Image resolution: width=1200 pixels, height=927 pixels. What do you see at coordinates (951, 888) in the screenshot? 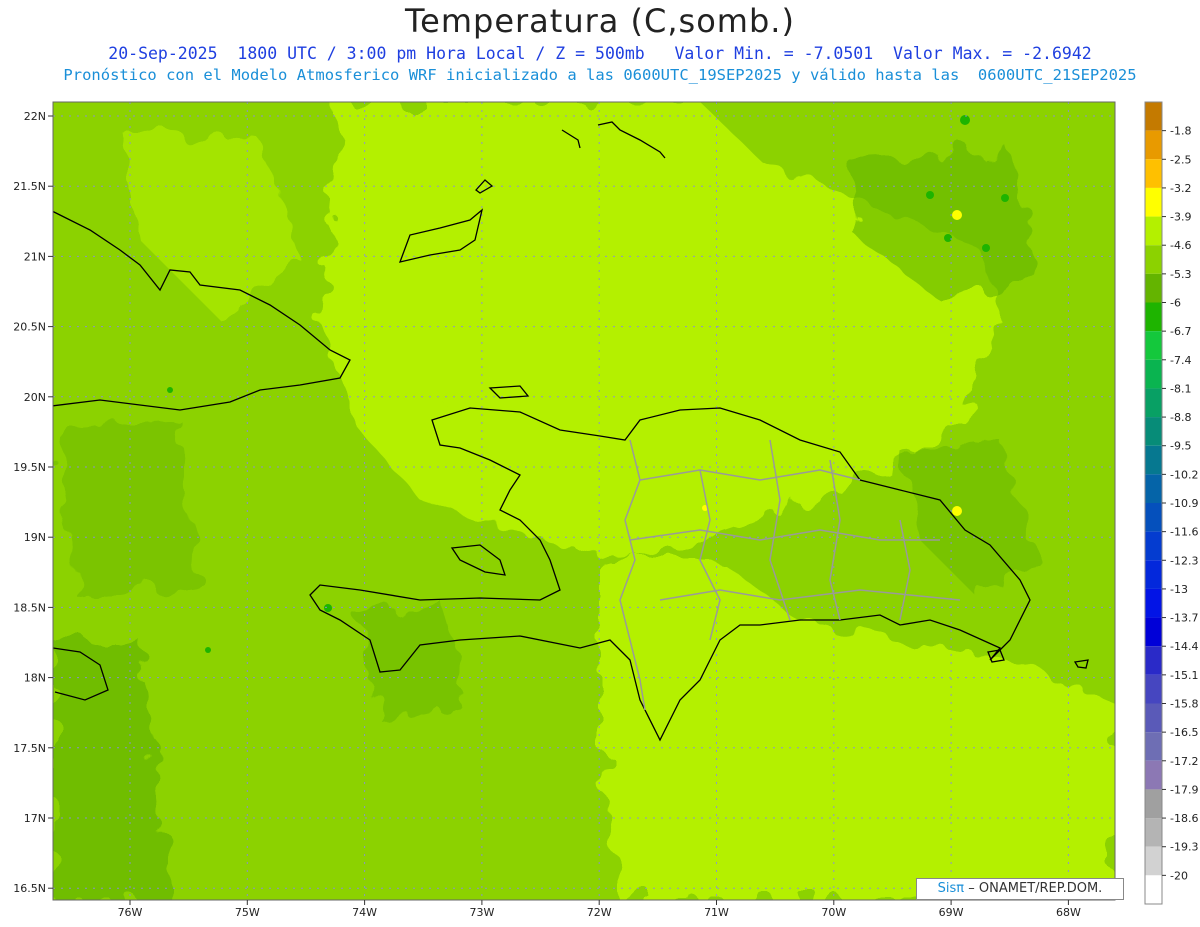
I see `sispi-logo-text: Sisπ` at bounding box center [951, 888].